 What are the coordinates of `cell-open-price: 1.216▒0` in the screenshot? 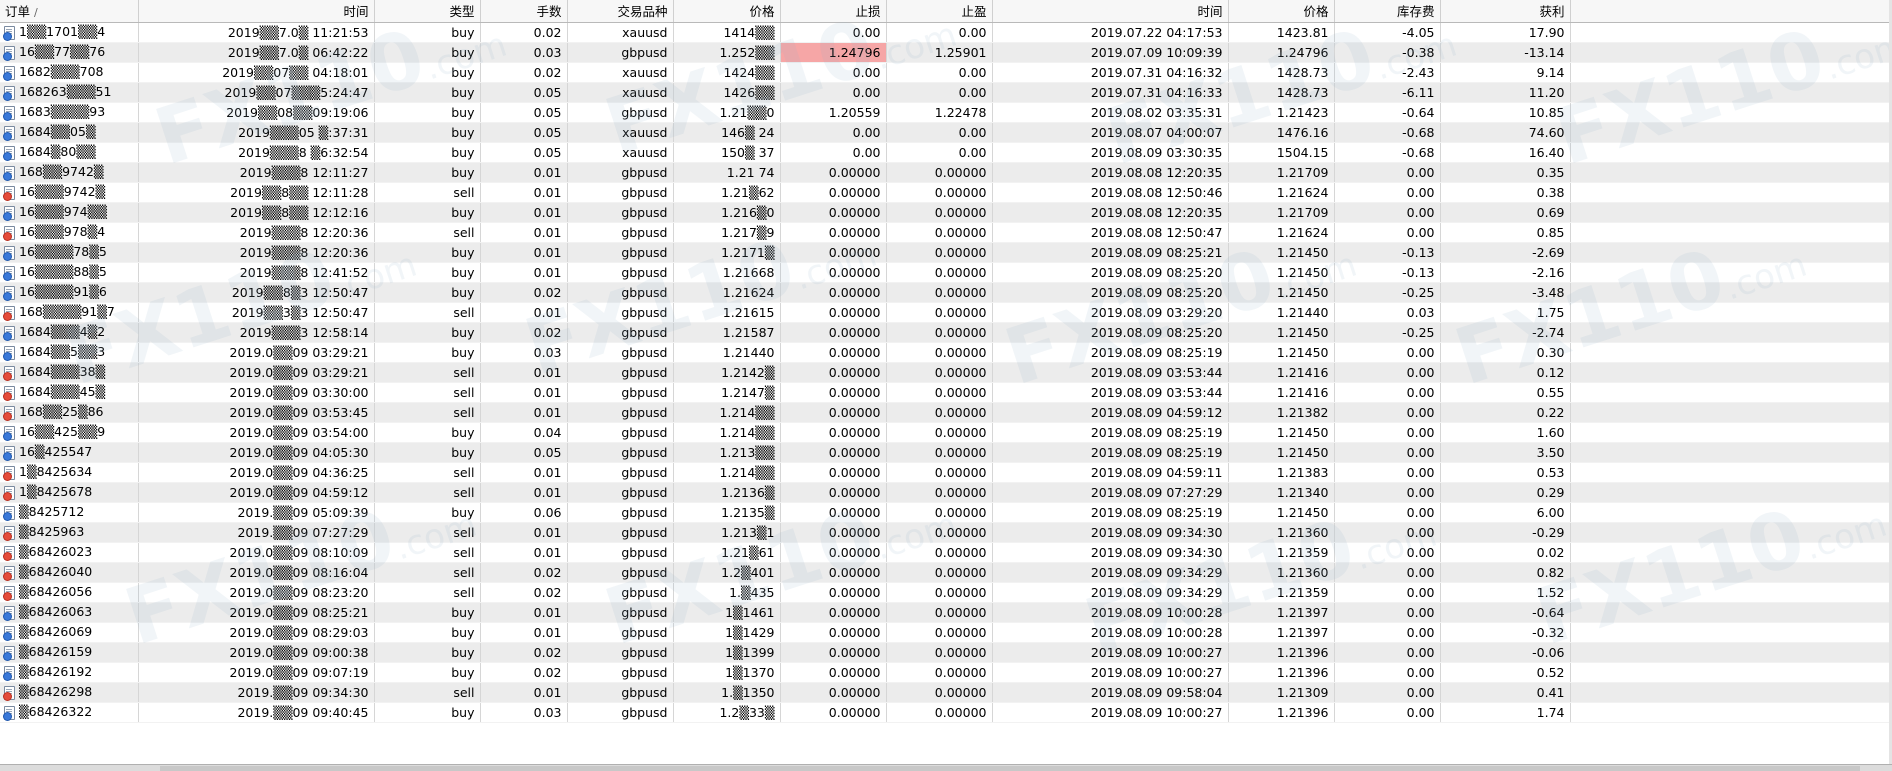 It's located at (727, 212).